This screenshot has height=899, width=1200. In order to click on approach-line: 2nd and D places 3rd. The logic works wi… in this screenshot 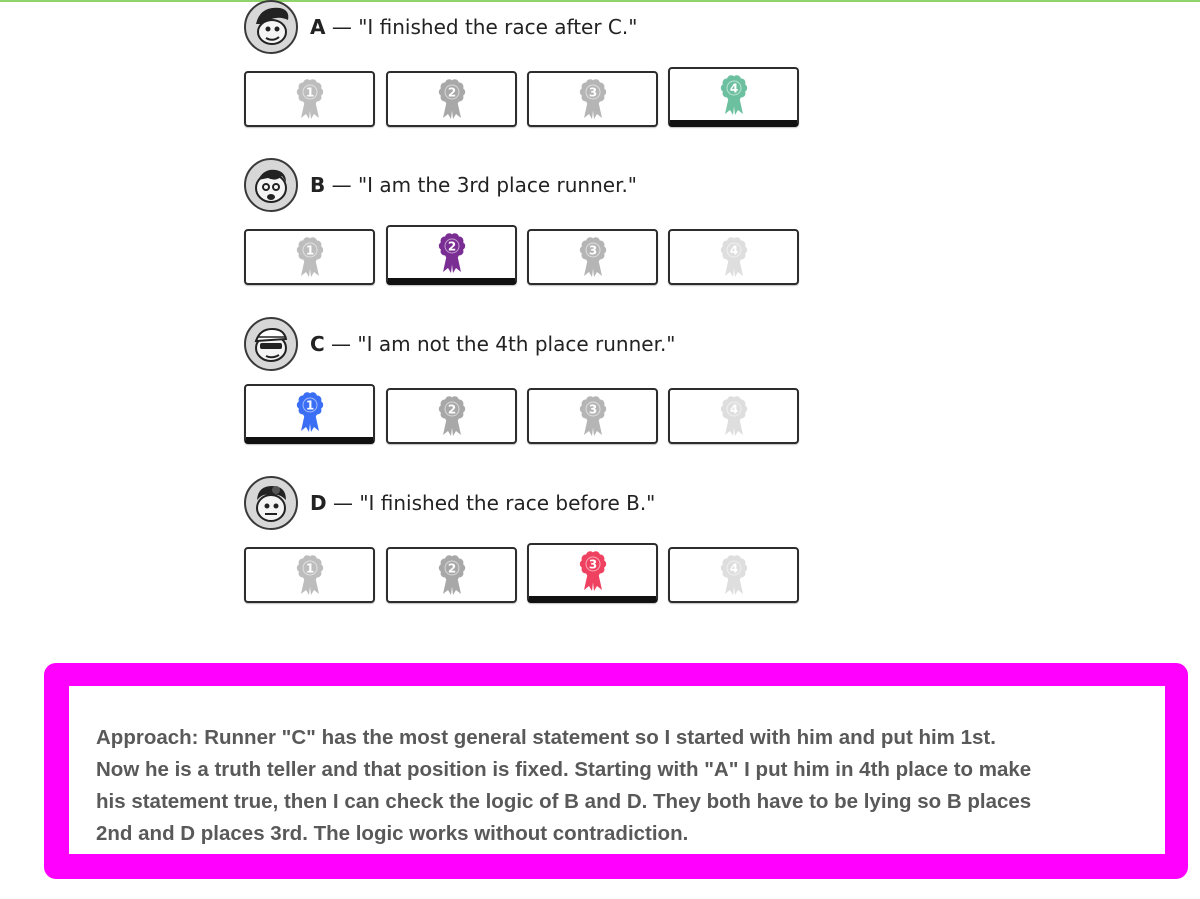, I will do `click(392, 833)`.